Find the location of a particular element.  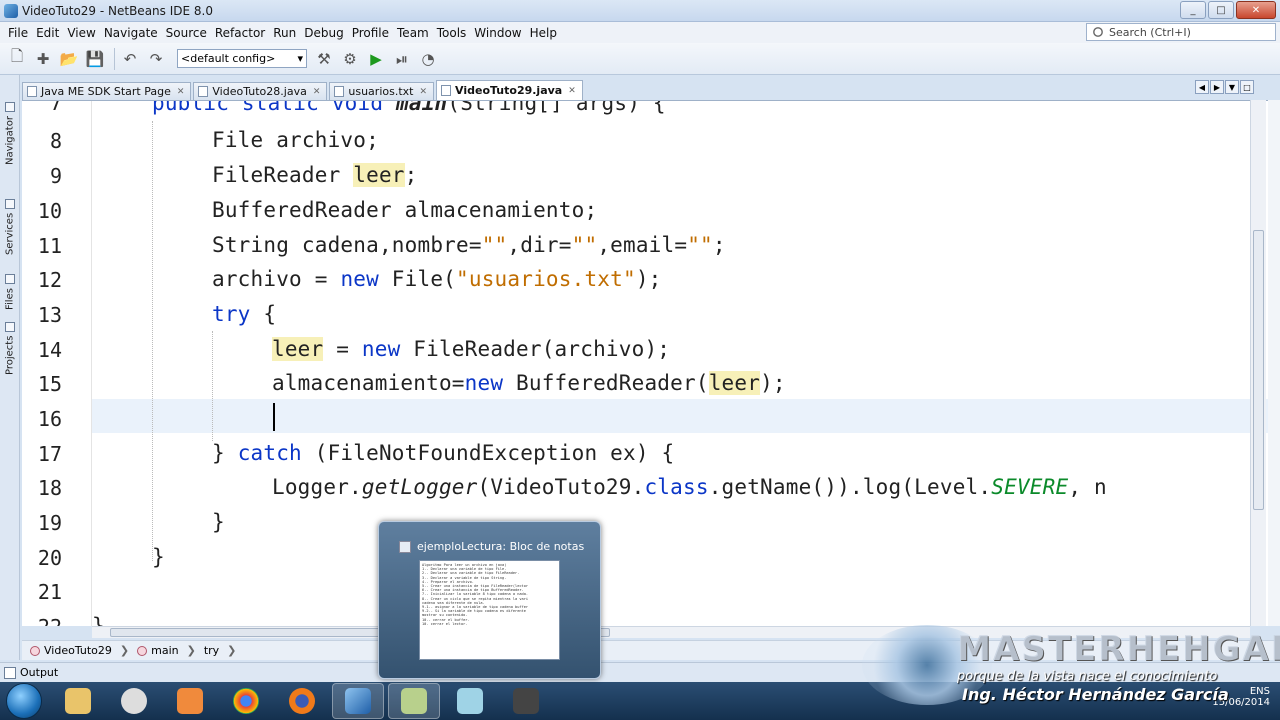

build-icon: ⚒ is located at coordinates (324, 59).